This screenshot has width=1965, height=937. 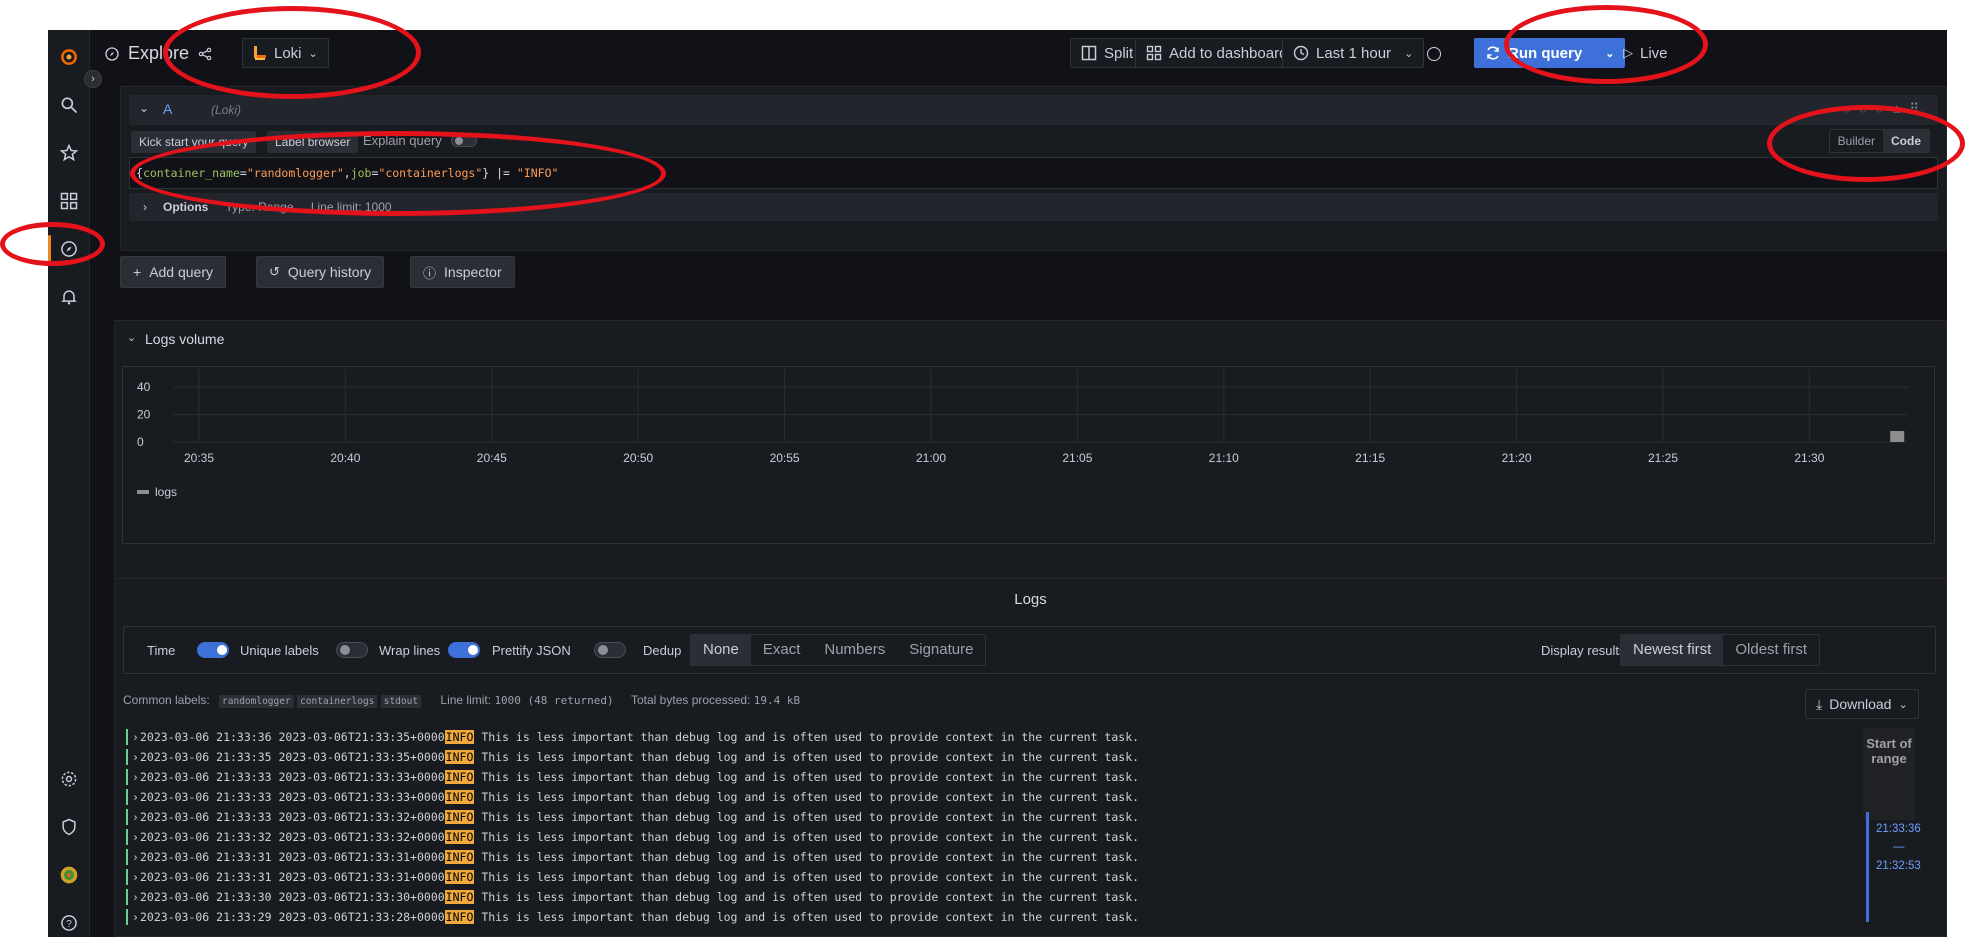 What do you see at coordinates (69, 249) in the screenshot?
I see `explore-compass-icon` at bounding box center [69, 249].